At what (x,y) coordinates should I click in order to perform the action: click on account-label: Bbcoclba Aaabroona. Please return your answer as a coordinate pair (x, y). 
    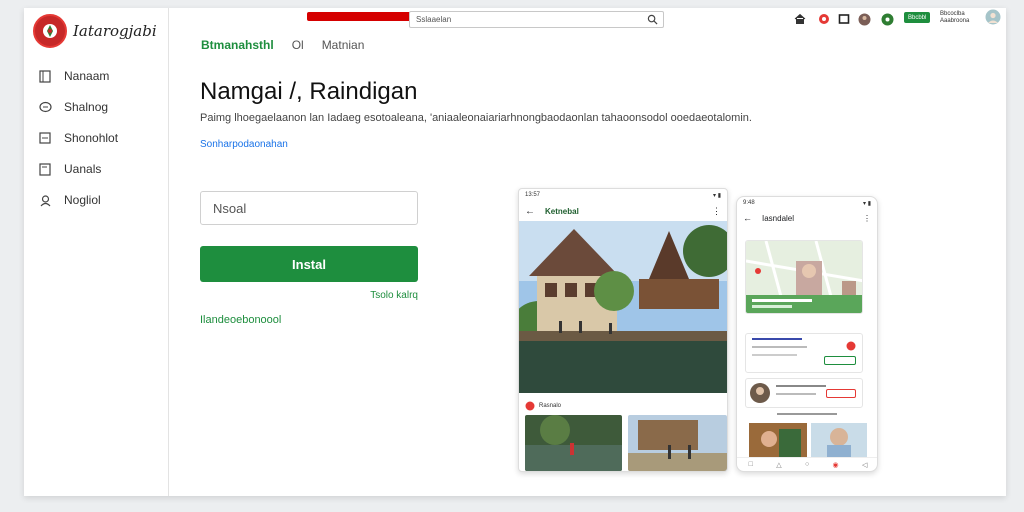
    Looking at the image, I should click on (955, 17).